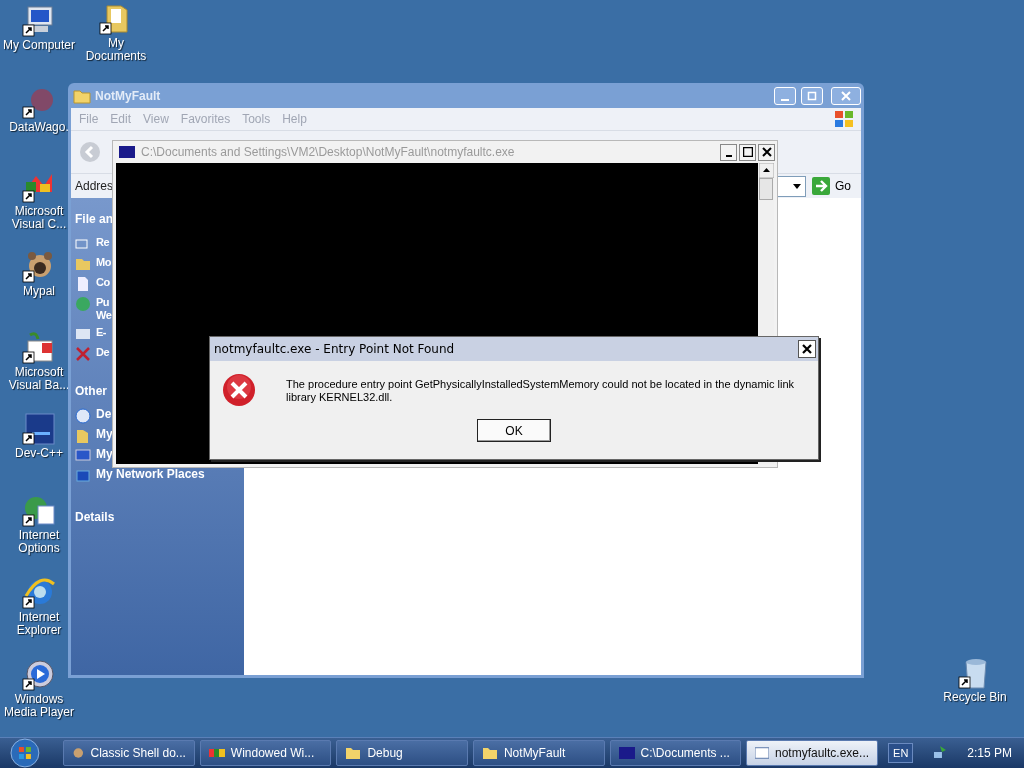 This screenshot has height=768, width=1024. Describe the element at coordinates (39, 542) in the screenshot. I see `desktop-icon-label: Internet Options` at that location.